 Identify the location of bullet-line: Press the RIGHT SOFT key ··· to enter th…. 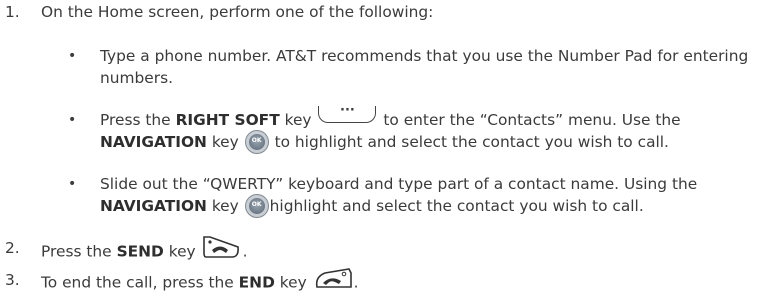
(390, 117).